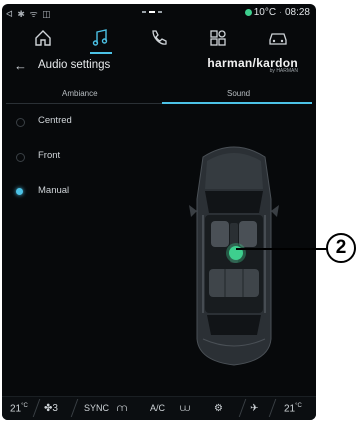 The image size is (362, 421). Describe the element at coordinates (44, 38) in the screenshot. I see `home-icon` at that location.